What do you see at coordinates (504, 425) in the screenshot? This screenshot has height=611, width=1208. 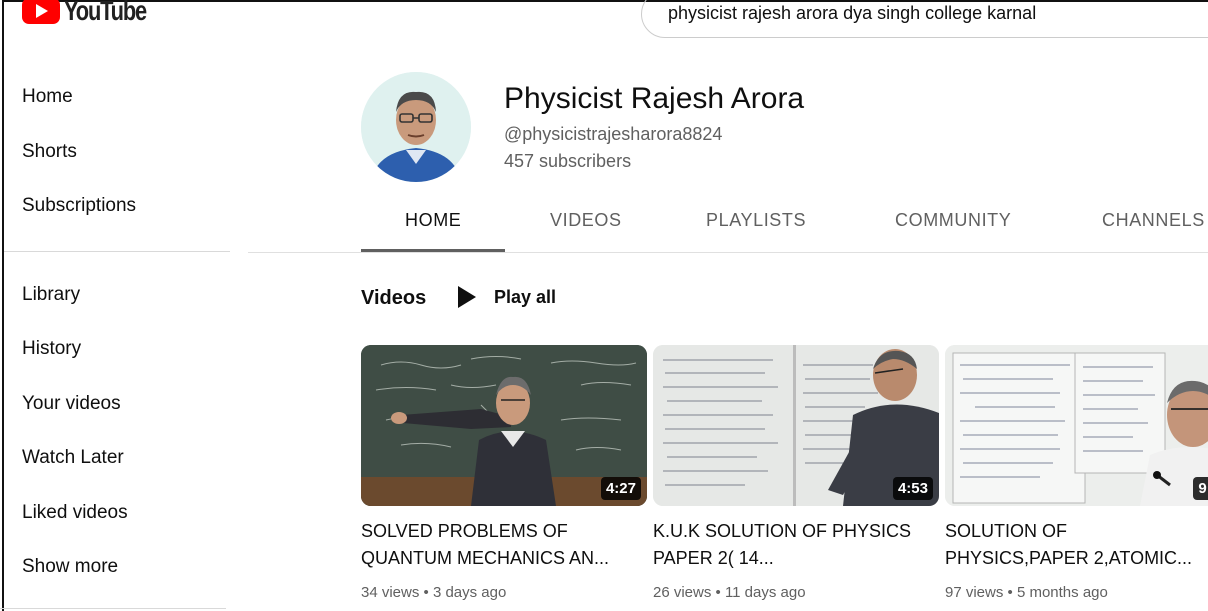 I see `video-thumbnail: 4:27` at bounding box center [504, 425].